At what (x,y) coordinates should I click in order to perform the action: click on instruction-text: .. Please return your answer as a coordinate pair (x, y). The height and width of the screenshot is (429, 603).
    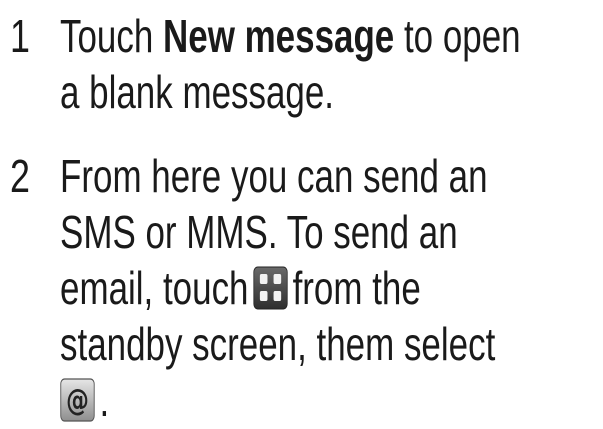
    Looking at the image, I should click on (104, 400).